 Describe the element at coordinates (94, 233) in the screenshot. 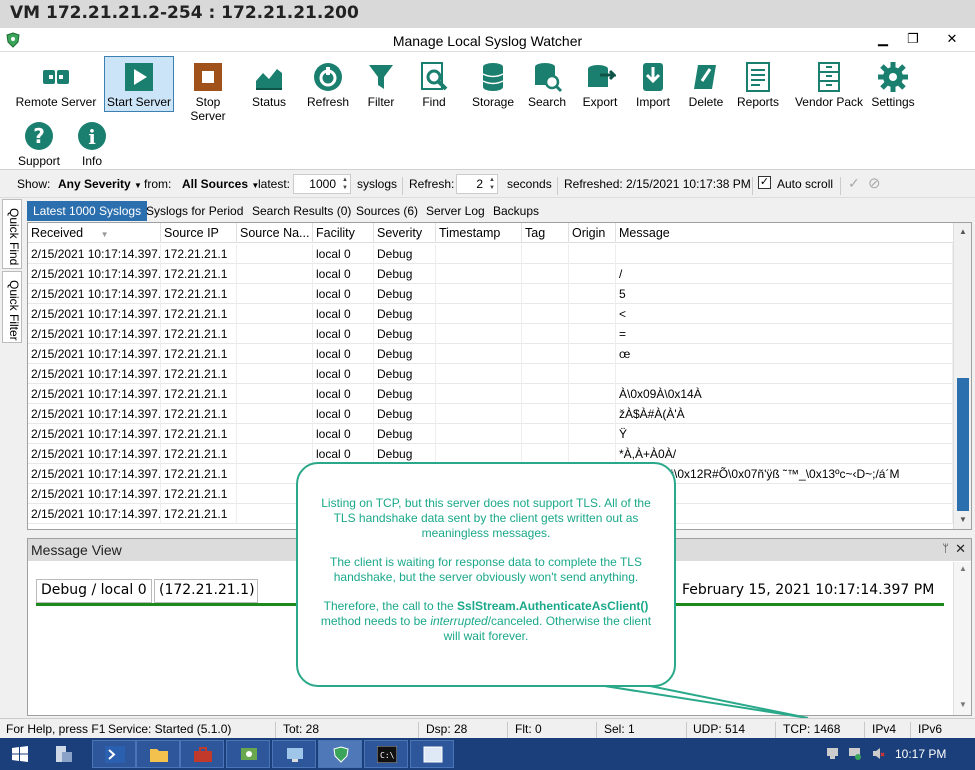

I see `column-header-received: Received ▼` at that location.